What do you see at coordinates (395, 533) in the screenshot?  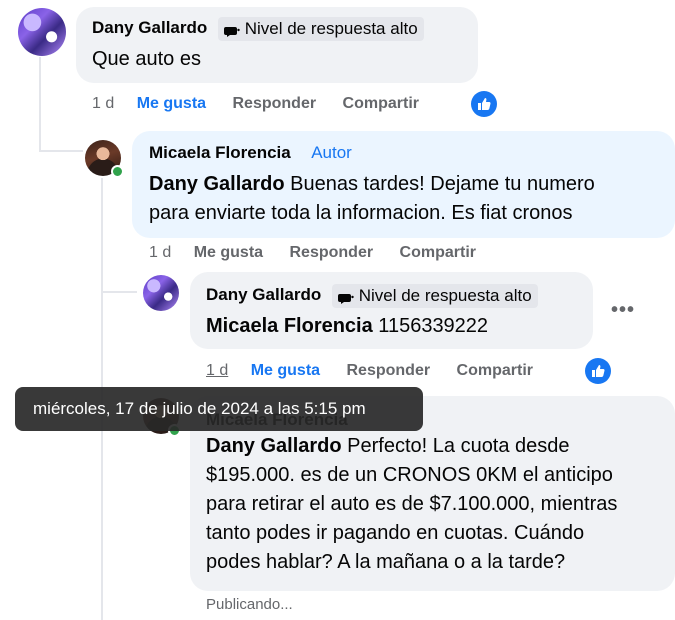 I see `comment-text: tanto podes ir pagando en cuotas. Cuándo` at bounding box center [395, 533].